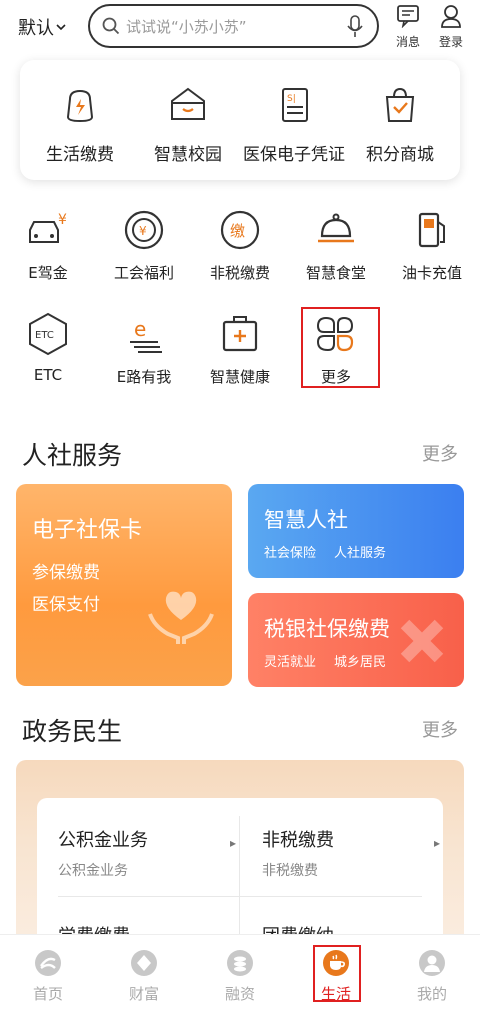  I want to click on tab-home: 首页, so click(48, 975).